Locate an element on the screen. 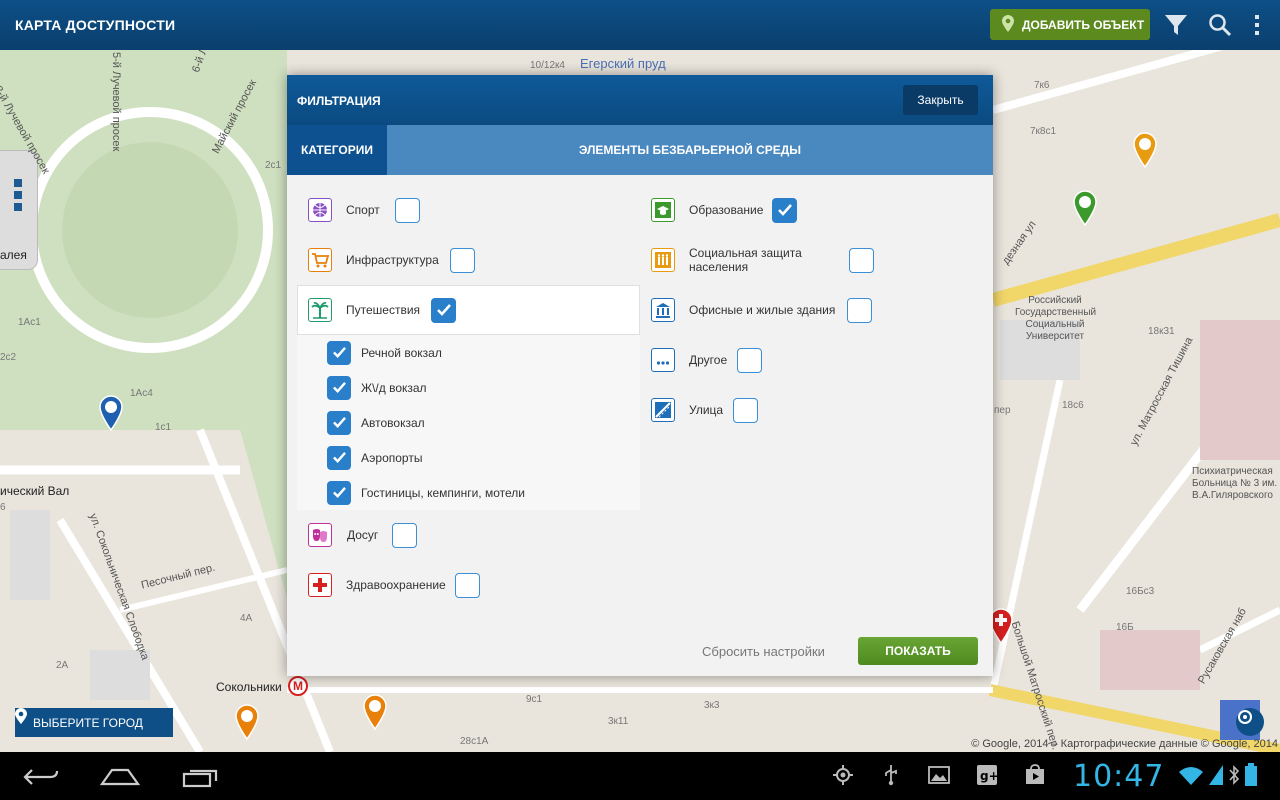 This screenshot has width=1280, height=800. map-street-label: алея is located at coordinates (13, 255).